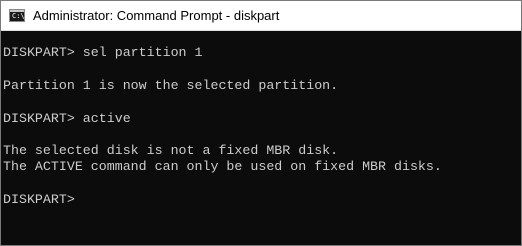 The image size is (522, 246). I want to click on cmd-icon-glyph: C:\, so click(18, 16).